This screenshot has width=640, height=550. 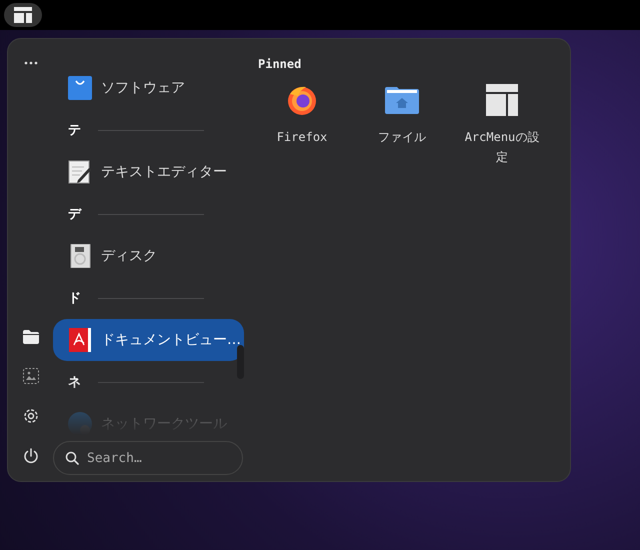 What do you see at coordinates (80, 423) in the screenshot?
I see `globe-icon` at bounding box center [80, 423].